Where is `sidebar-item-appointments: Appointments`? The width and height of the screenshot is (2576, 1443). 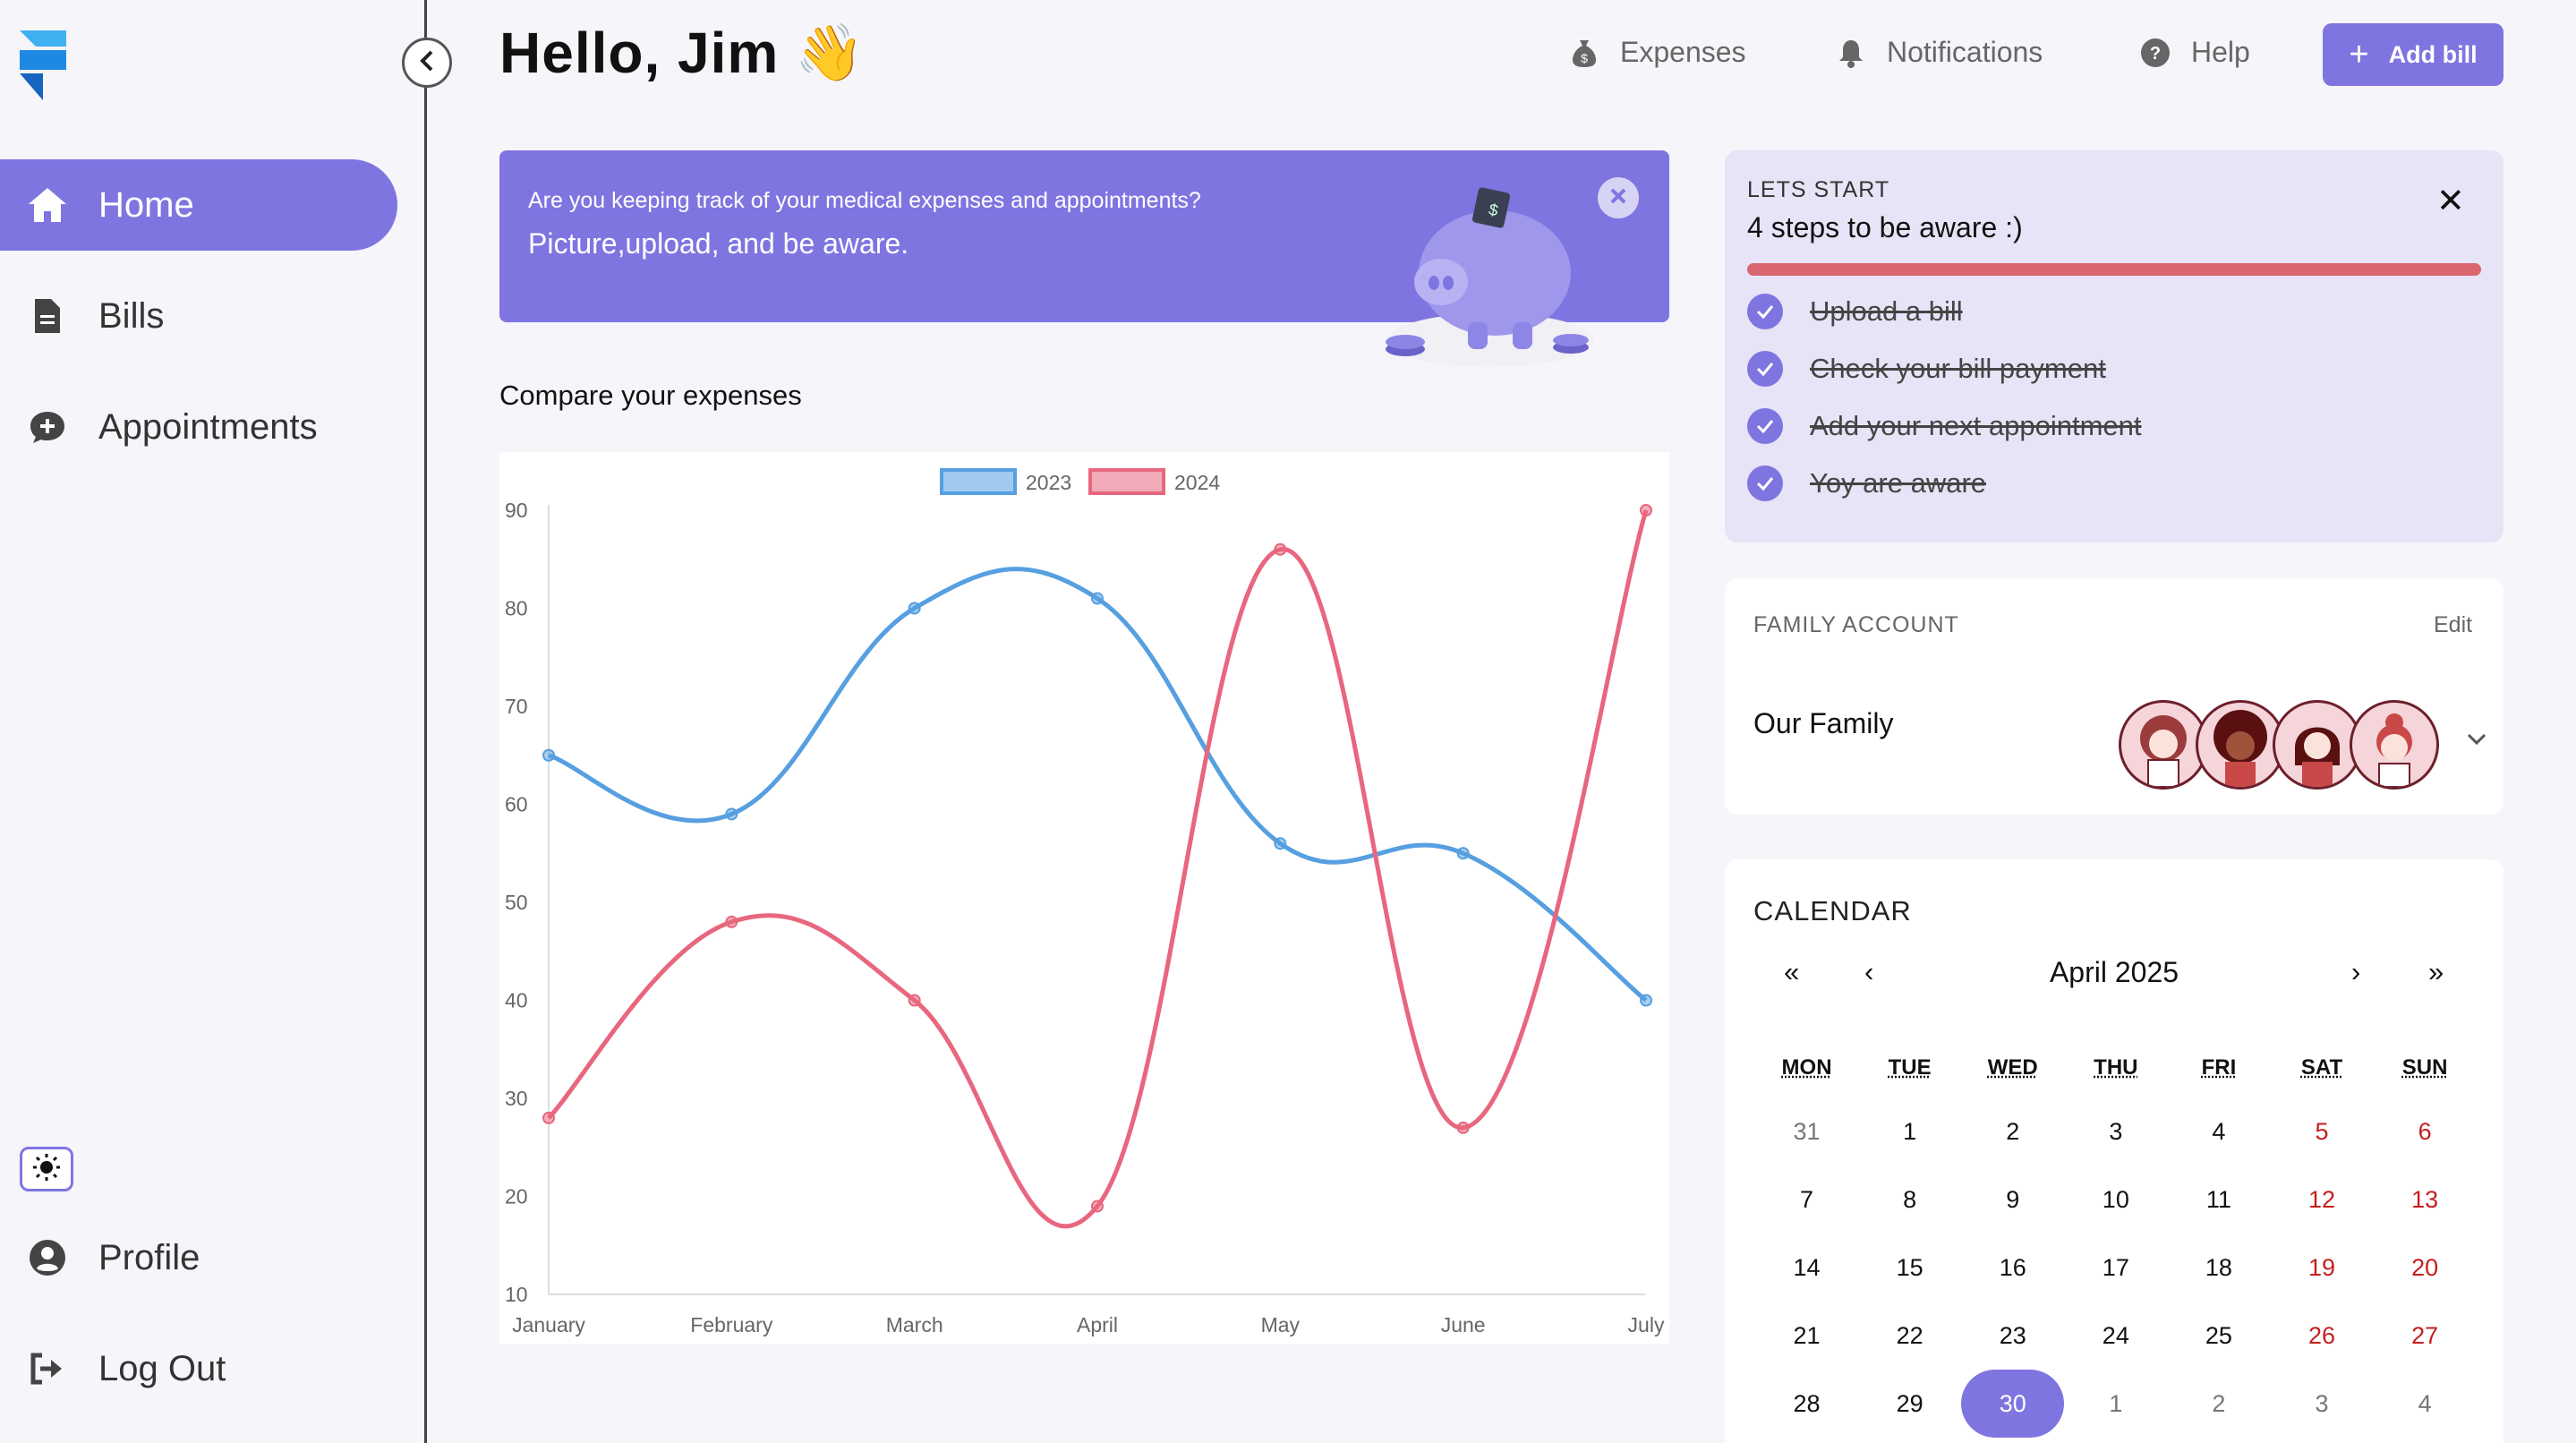 sidebar-item-appointments: Appointments is located at coordinates (198, 427).